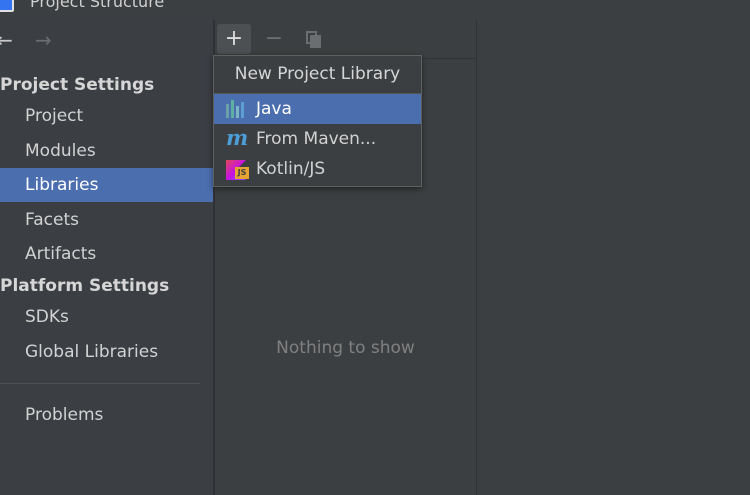  Describe the element at coordinates (317, 75) in the screenshot. I see `popup-title: New Project Library` at that location.